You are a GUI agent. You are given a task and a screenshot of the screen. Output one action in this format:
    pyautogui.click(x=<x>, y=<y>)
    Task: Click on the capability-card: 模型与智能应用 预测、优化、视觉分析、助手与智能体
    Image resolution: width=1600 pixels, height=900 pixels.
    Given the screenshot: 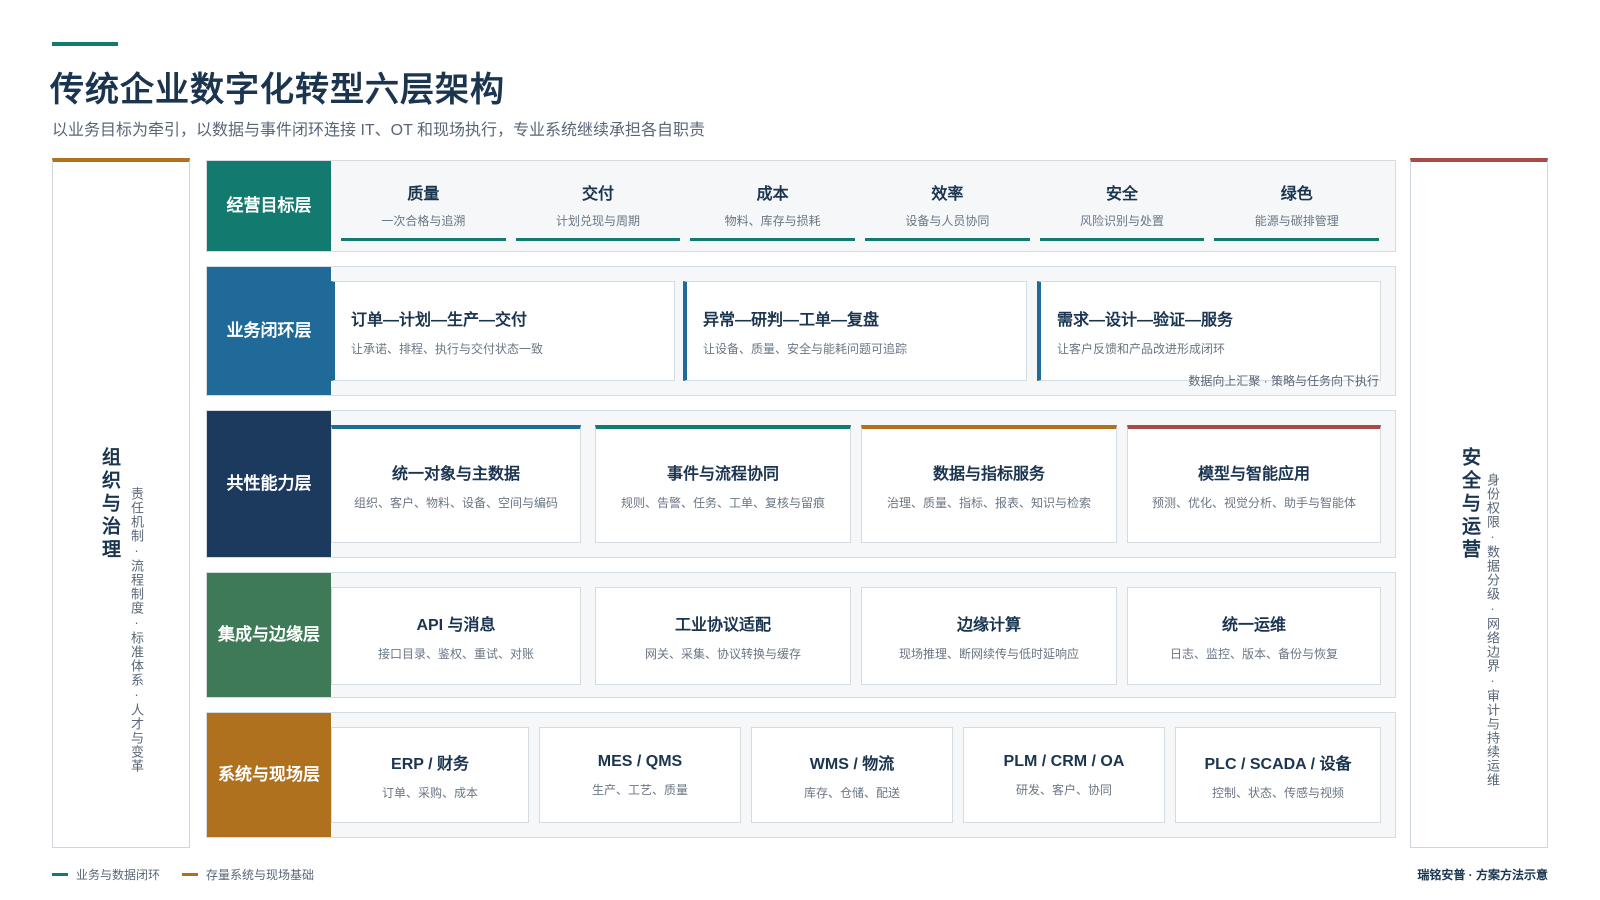 What is the action you would take?
    pyautogui.click(x=1254, y=484)
    